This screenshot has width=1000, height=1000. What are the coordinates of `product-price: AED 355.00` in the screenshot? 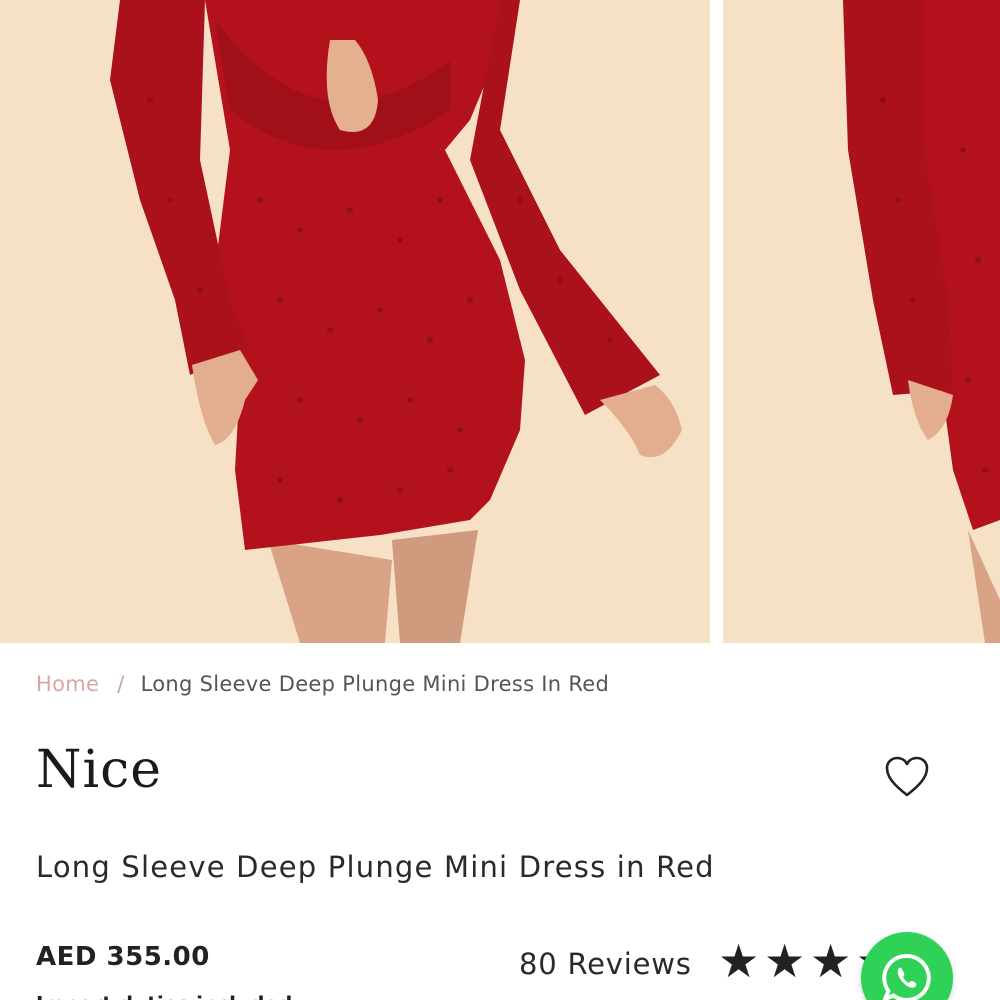 It's located at (123, 957).